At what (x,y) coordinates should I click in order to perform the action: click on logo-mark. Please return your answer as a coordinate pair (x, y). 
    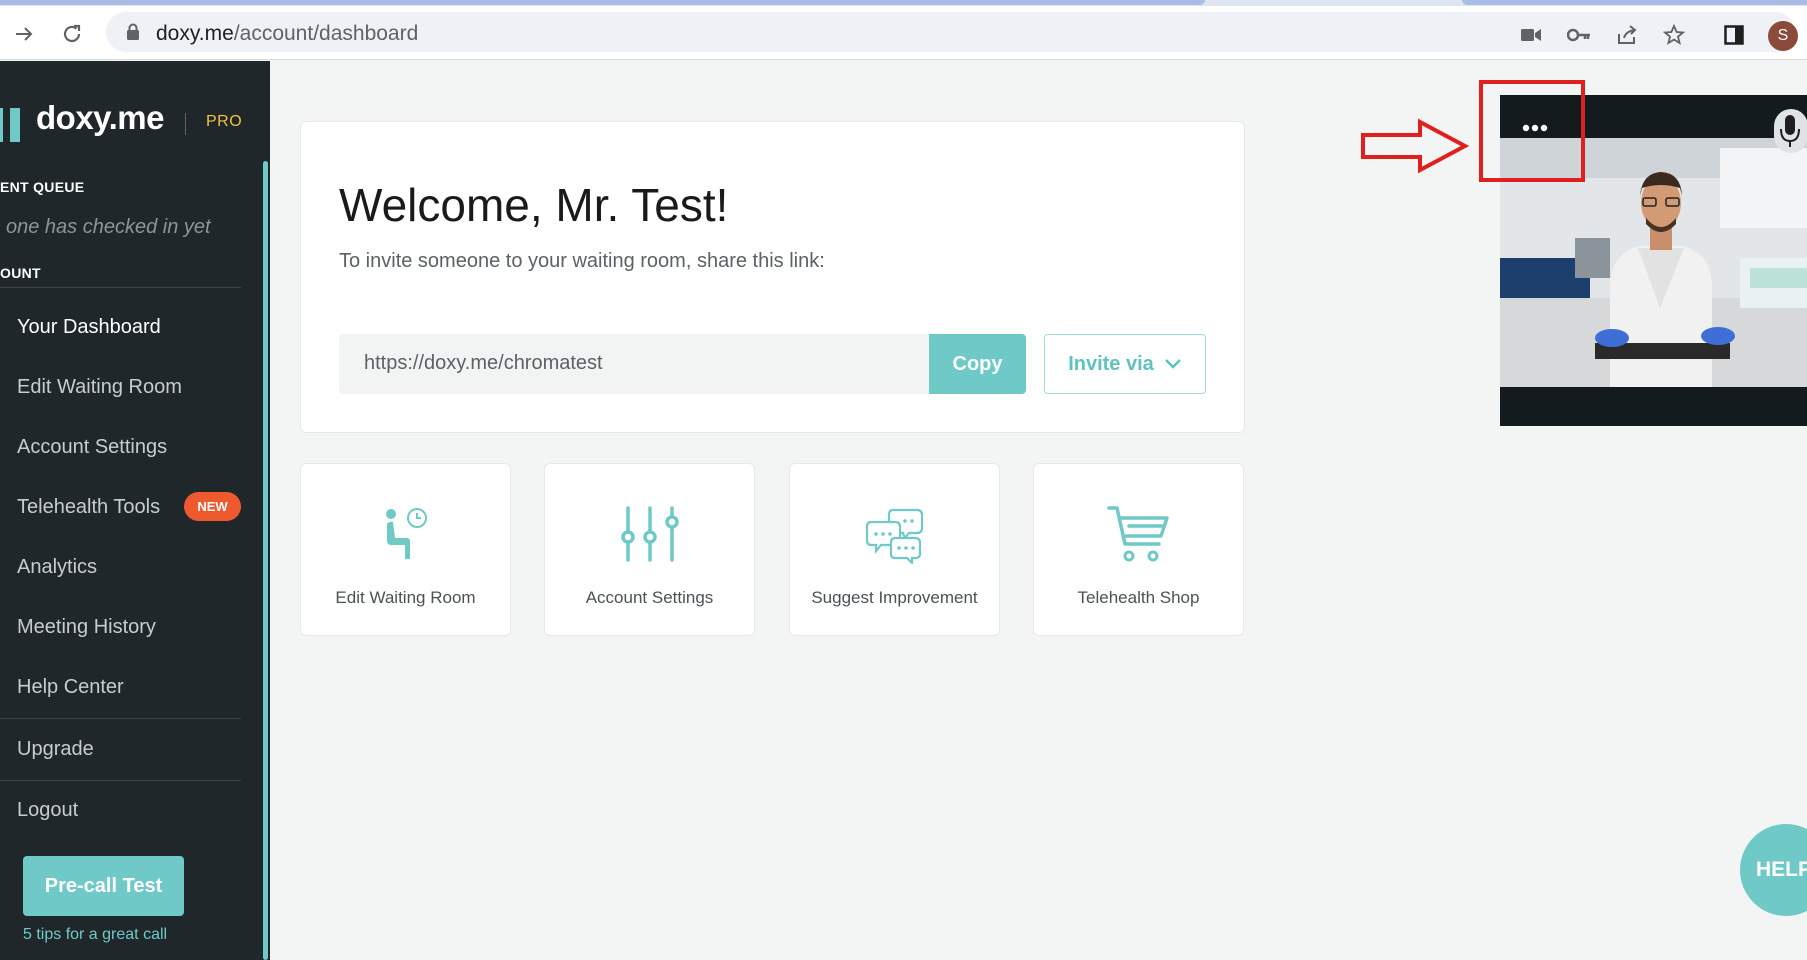
    Looking at the image, I should click on (15, 125).